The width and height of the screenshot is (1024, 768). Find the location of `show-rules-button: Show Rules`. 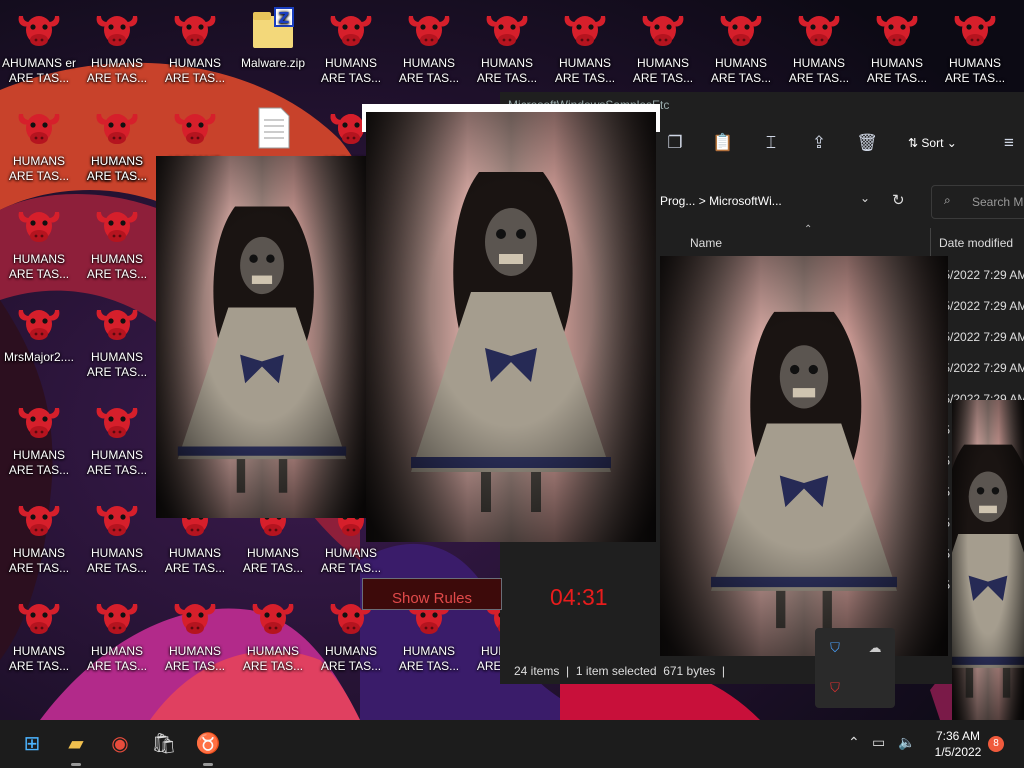

show-rules-button: Show Rules is located at coordinates (432, 594).